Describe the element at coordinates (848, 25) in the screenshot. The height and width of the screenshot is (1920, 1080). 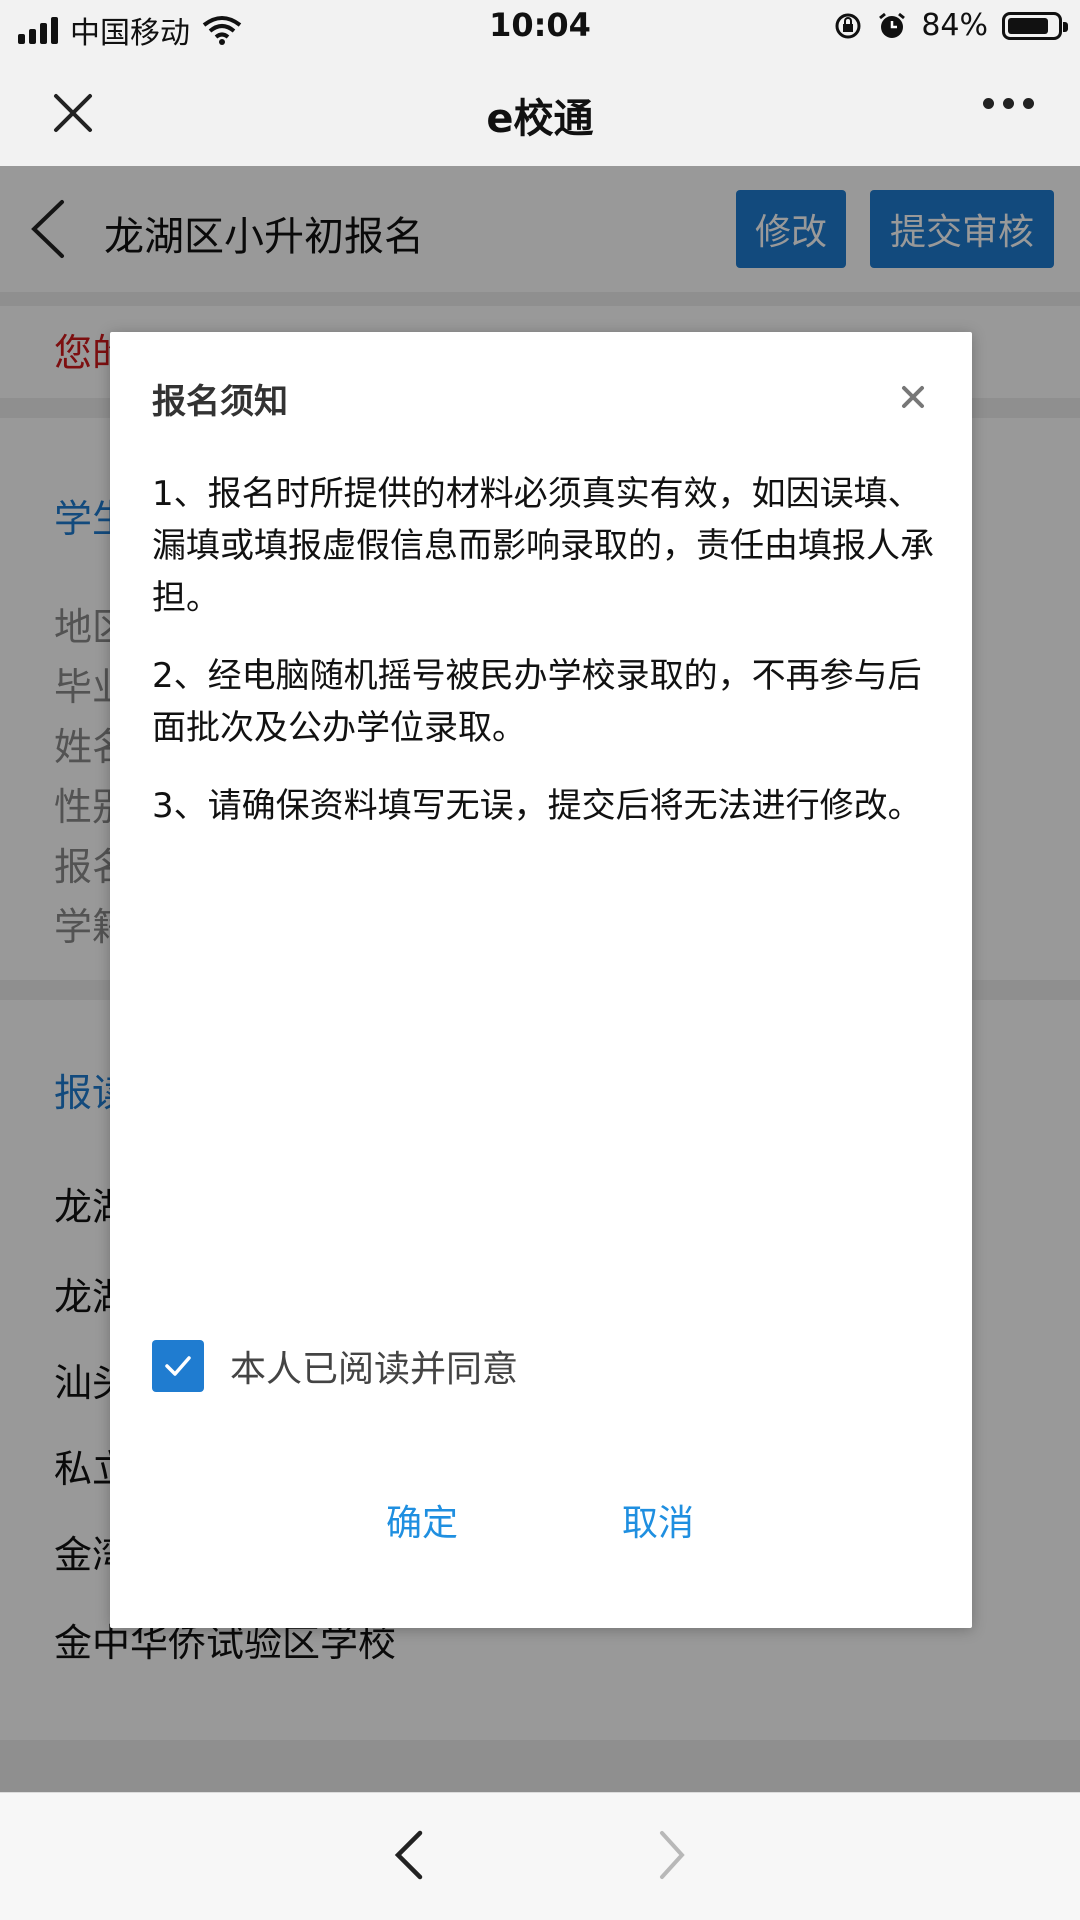
I see `rotation-lock-icon` at that location.